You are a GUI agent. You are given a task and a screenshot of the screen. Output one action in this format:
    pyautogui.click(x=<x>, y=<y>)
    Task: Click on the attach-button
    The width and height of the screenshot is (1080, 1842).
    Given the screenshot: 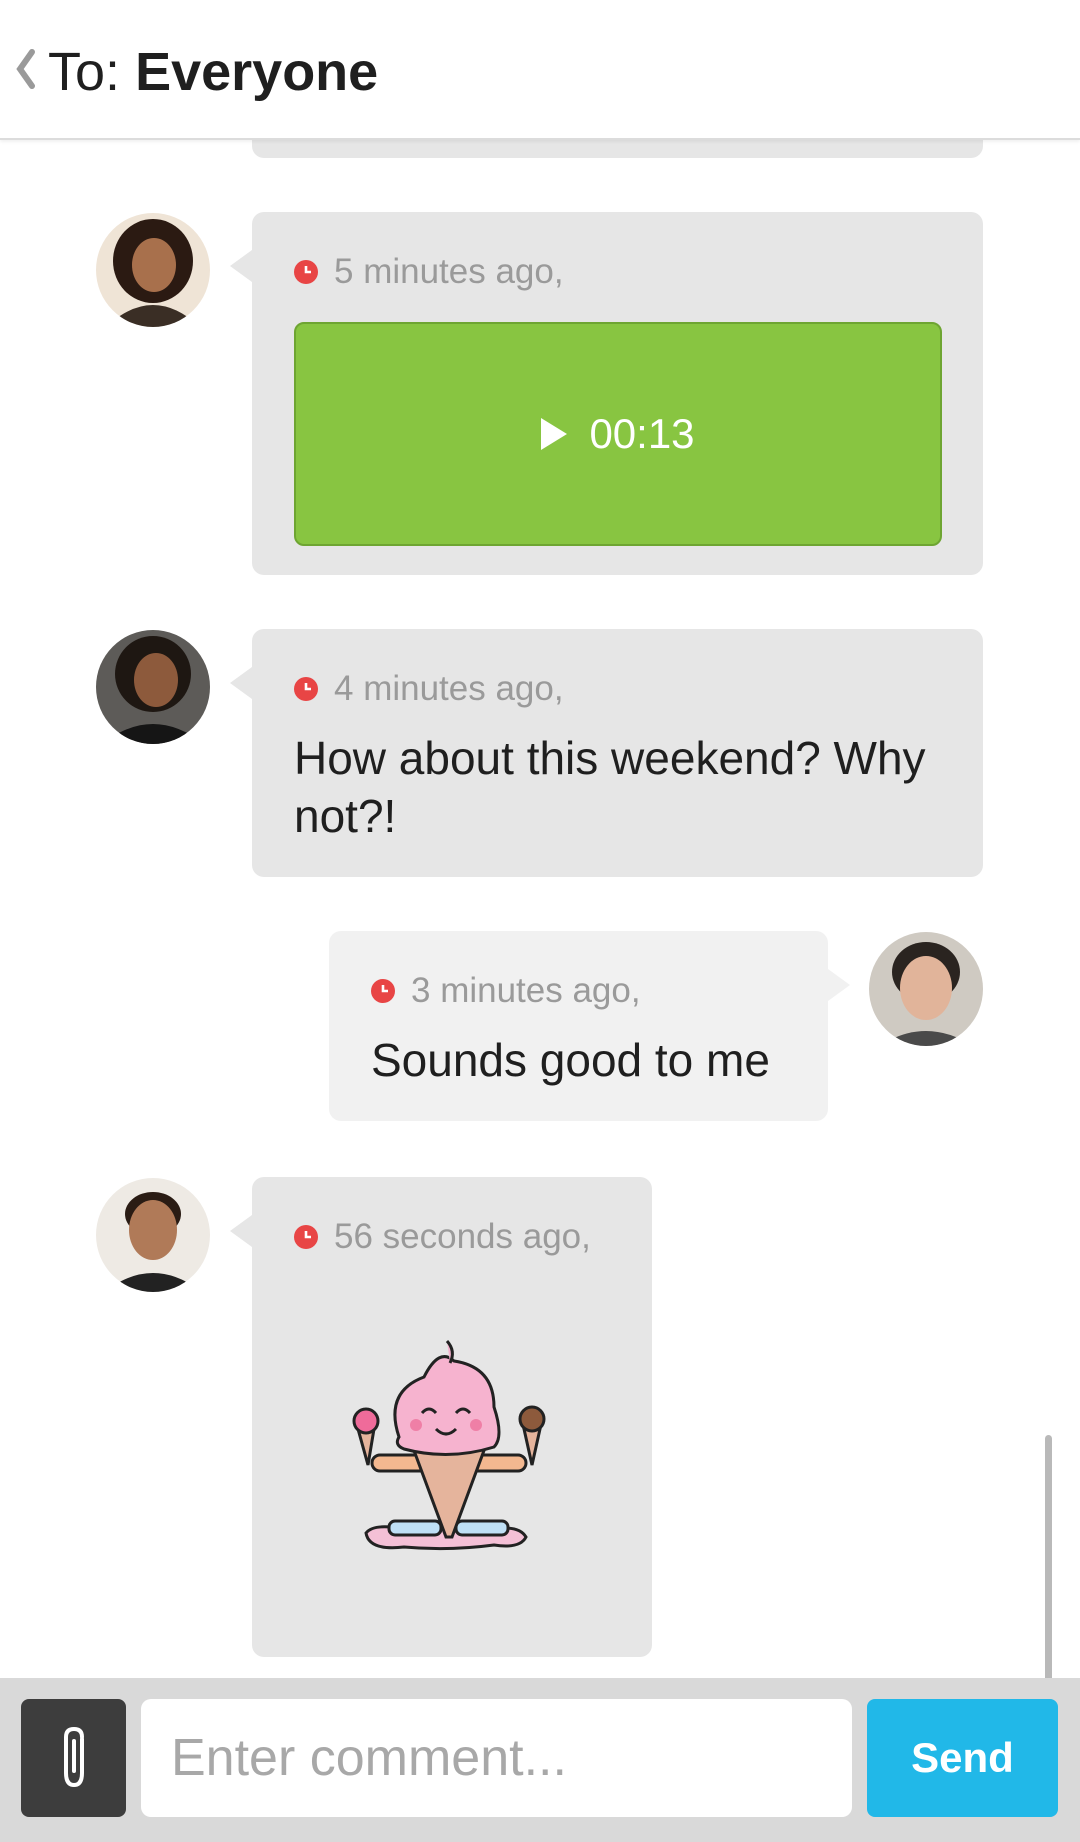 What is the action you would take?
    pyautogui.click(x=73, y=1758)
    